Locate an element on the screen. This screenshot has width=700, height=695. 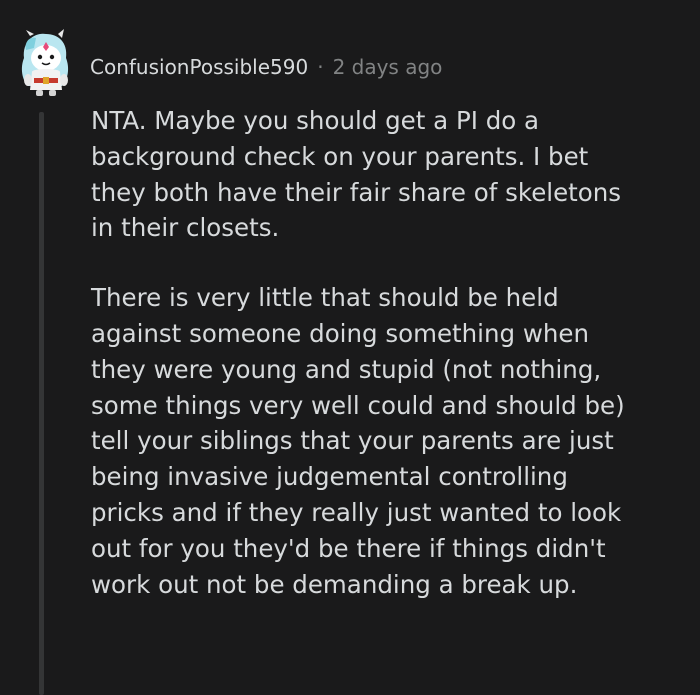
comment-meta: ConfusionPossible590 · 2 days ago is located at coordinates (266, 67).